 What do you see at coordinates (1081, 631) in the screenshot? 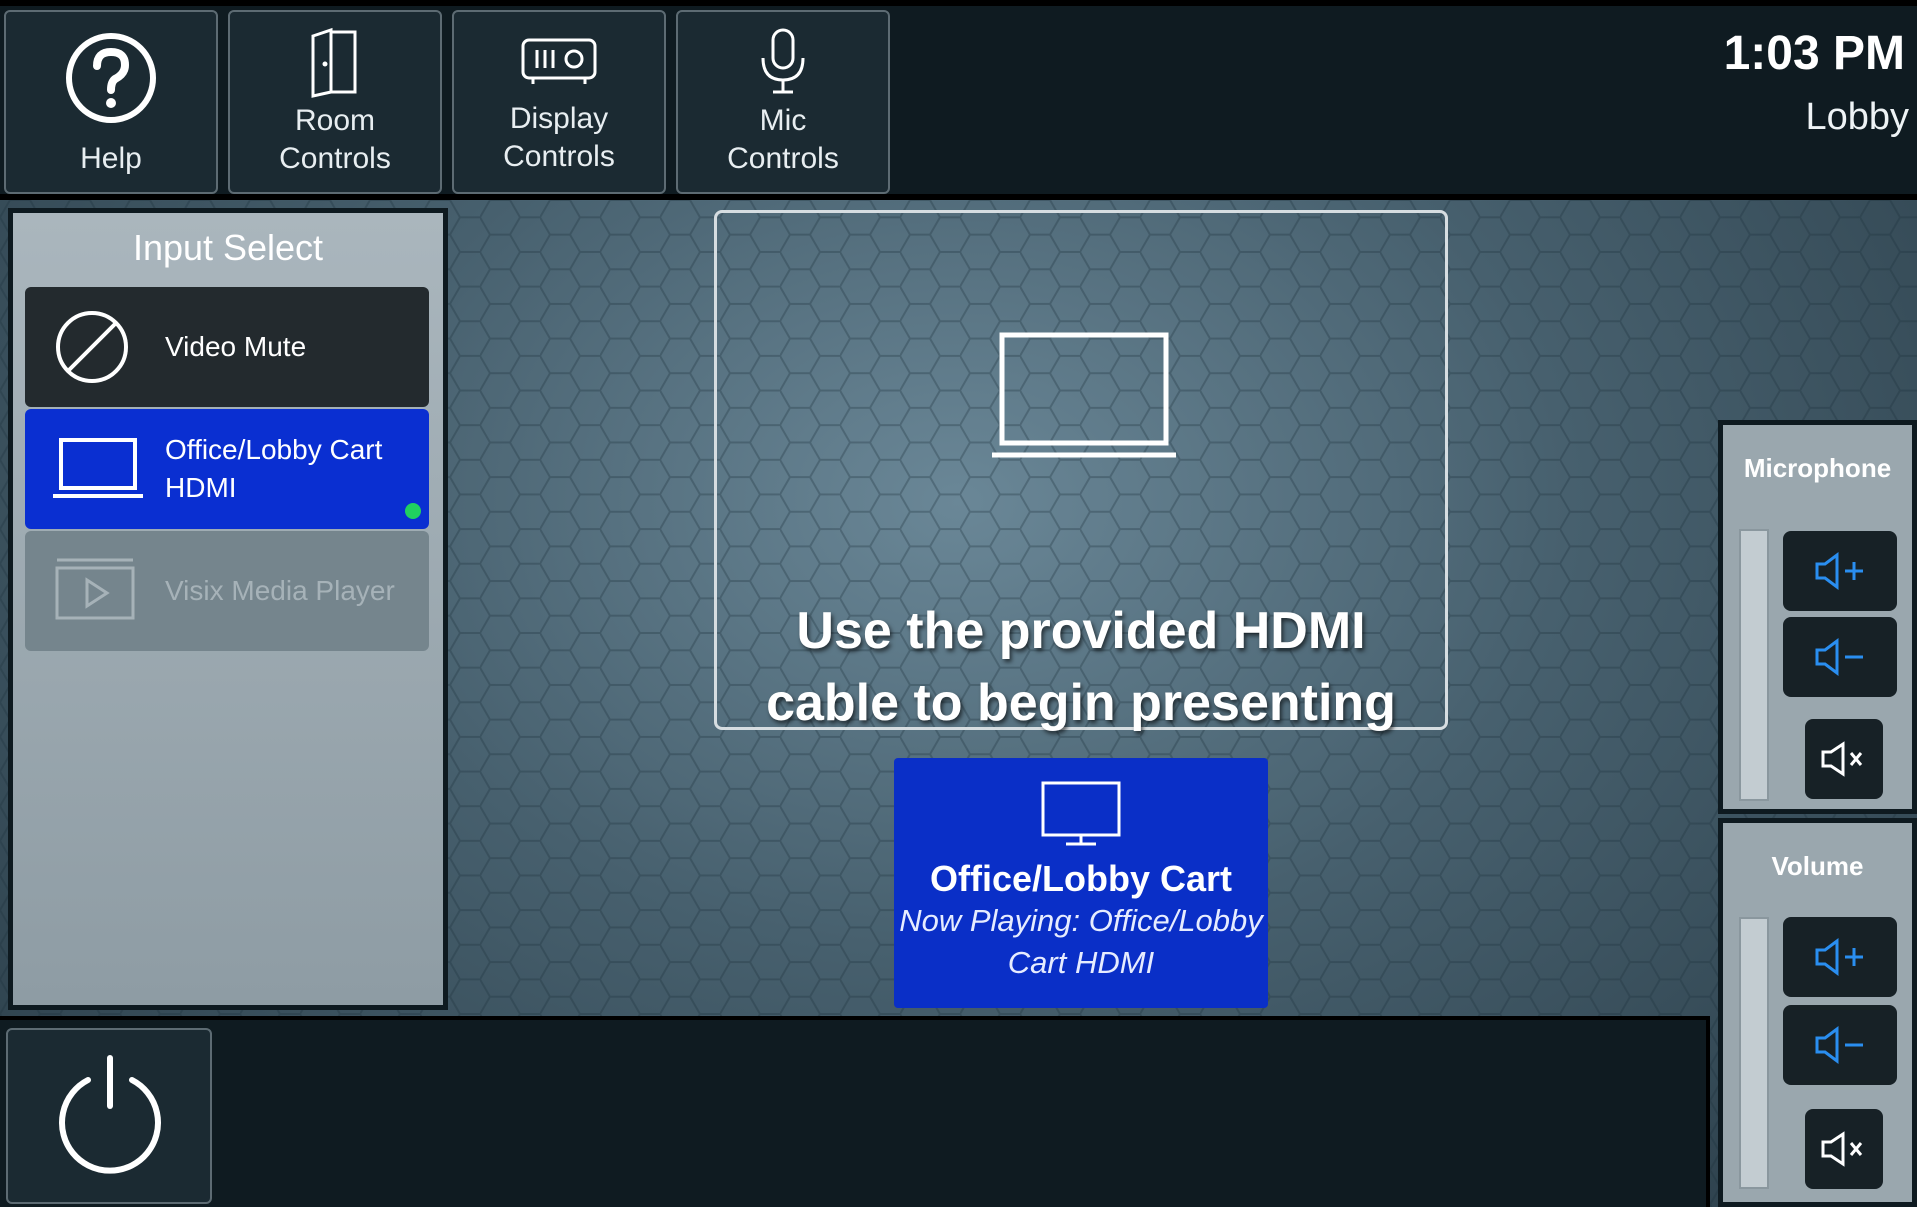
I see `instruction-line-1: Use the provided HDMI` at bounding box center [1081, 631].